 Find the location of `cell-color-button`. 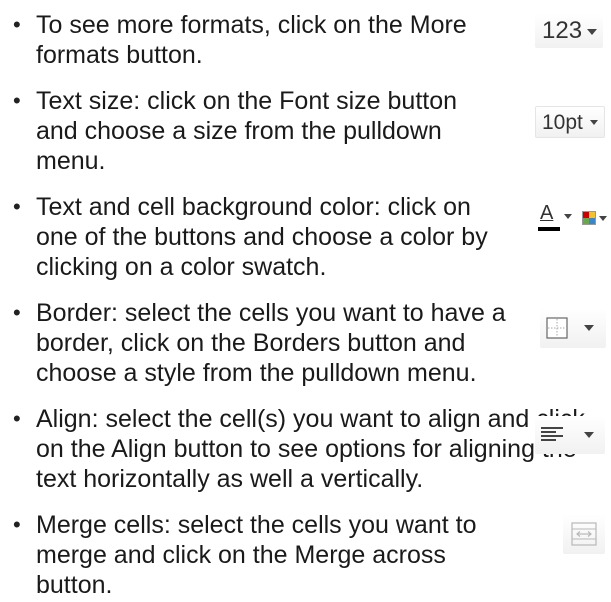

cell-color-button is located at coordinates (595, 218).